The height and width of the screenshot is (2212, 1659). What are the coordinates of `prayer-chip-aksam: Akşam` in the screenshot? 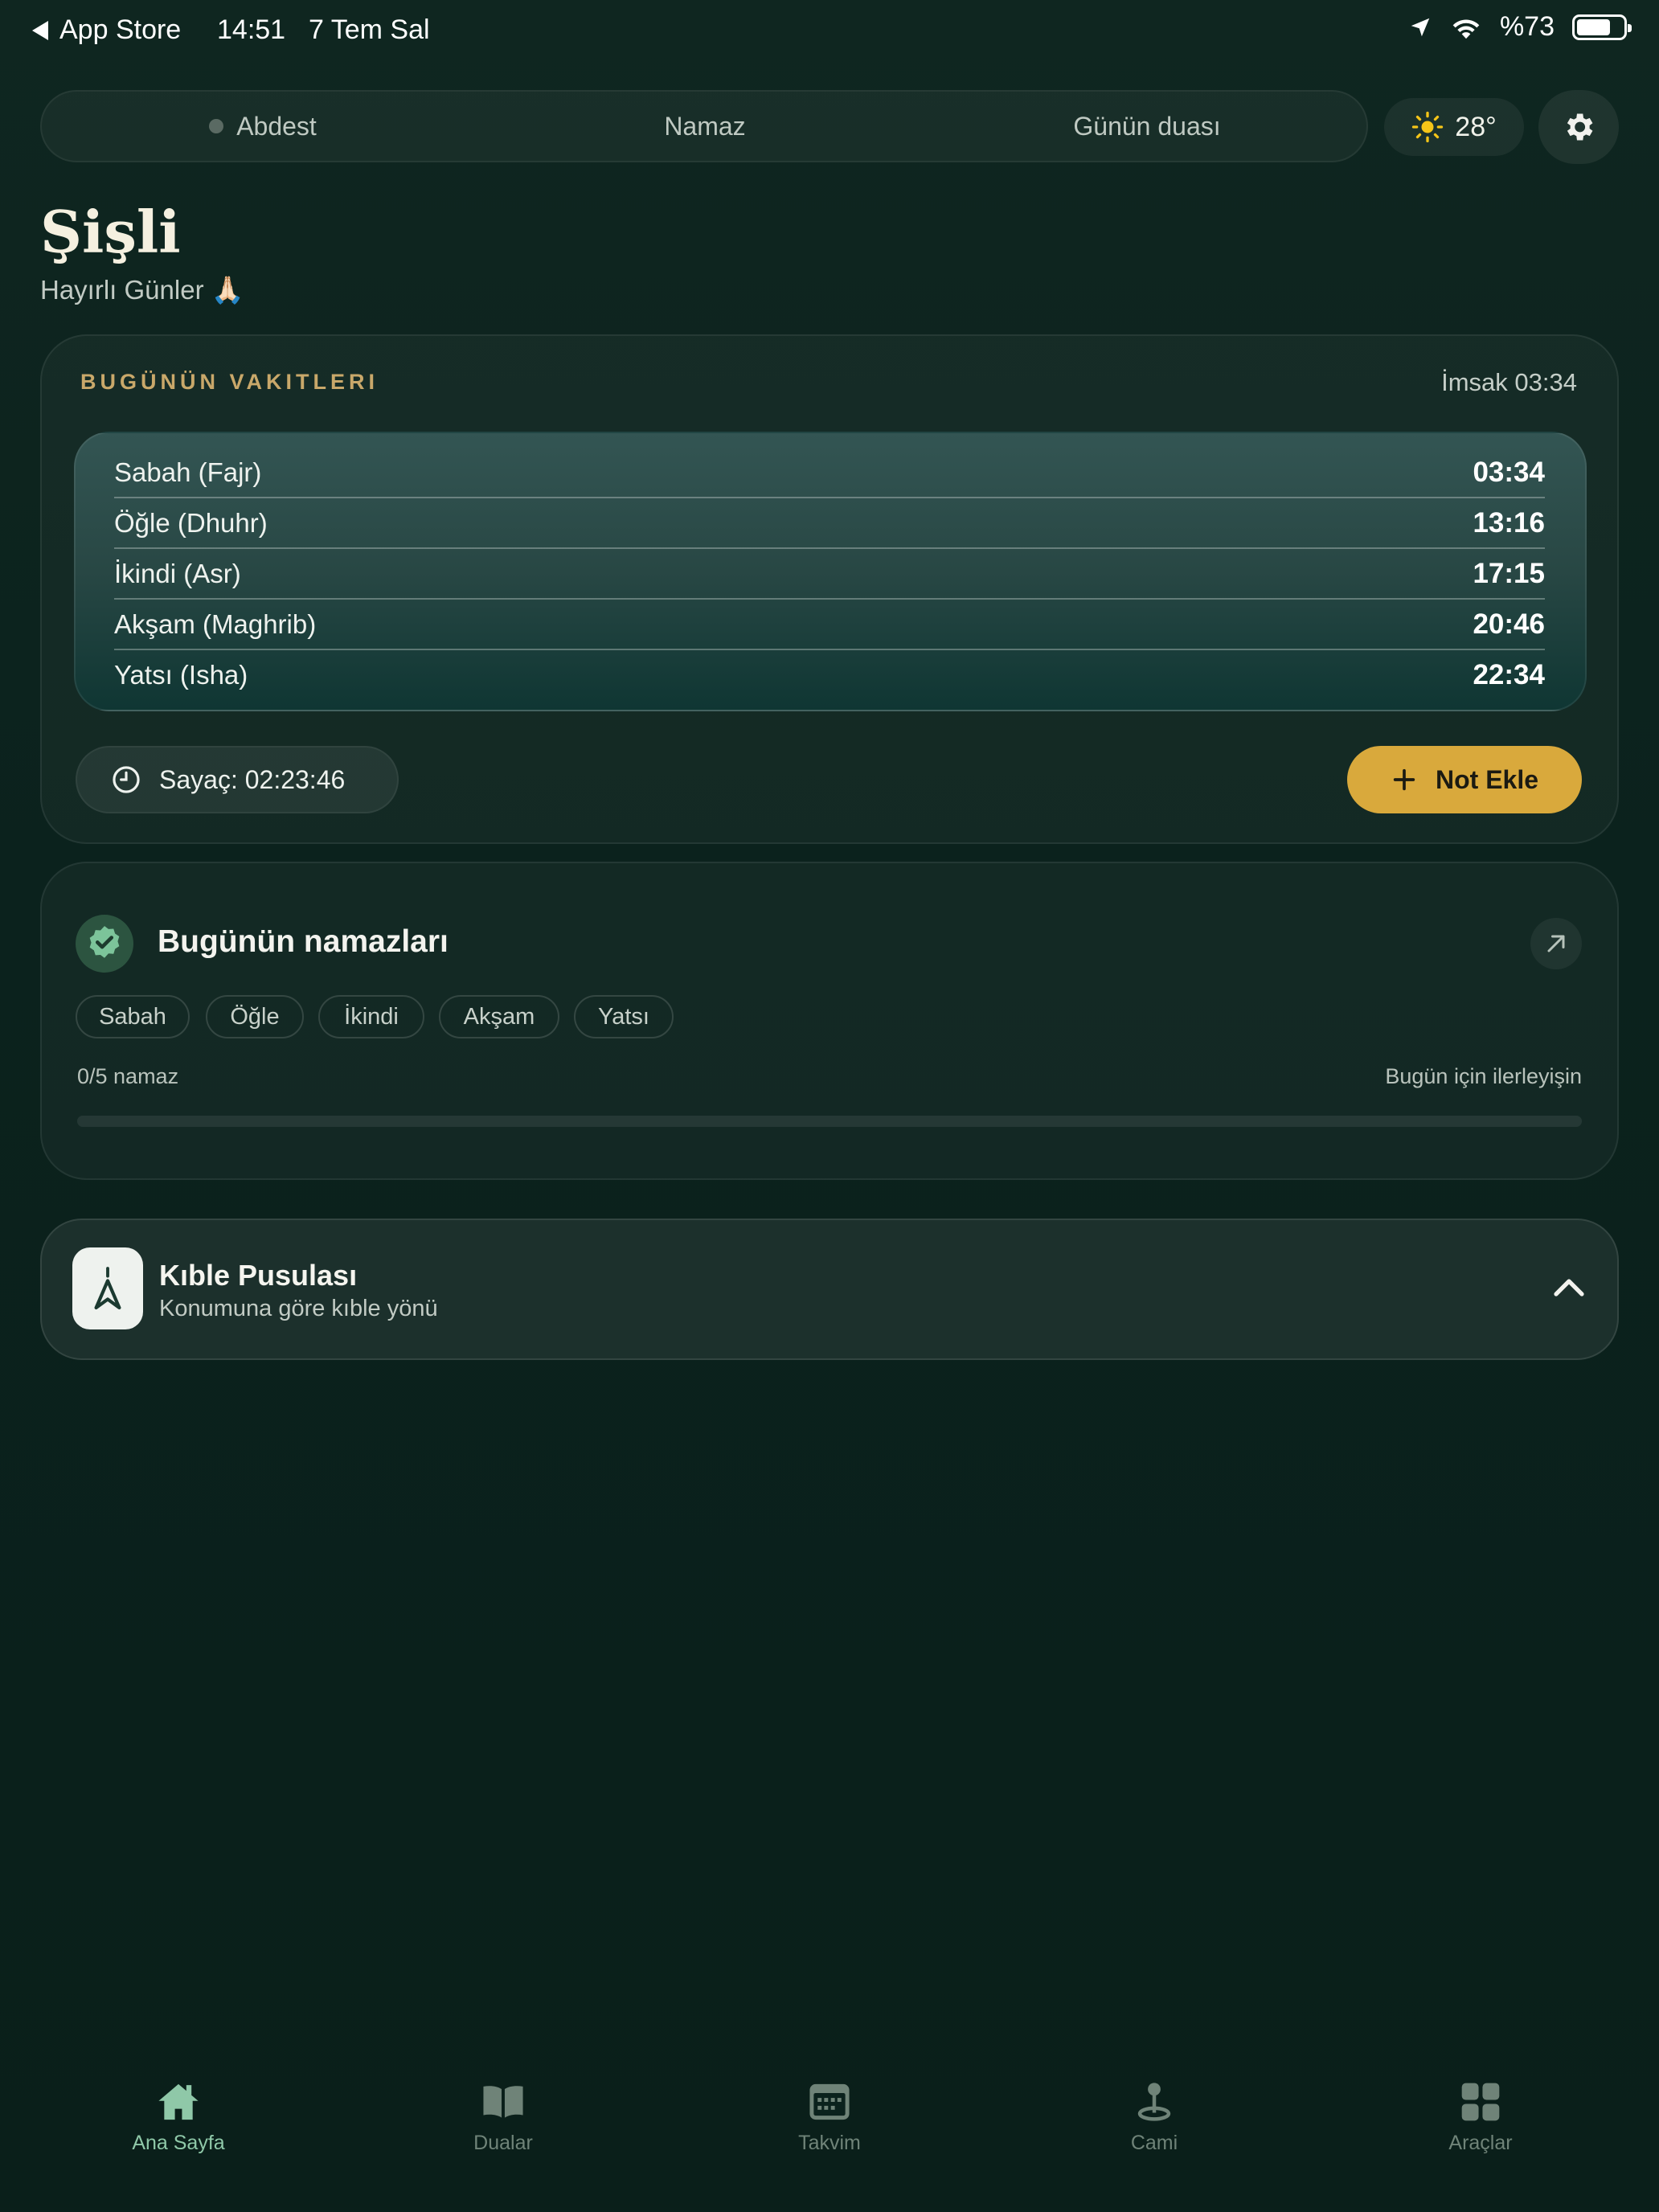 It's located at (499, 1016).